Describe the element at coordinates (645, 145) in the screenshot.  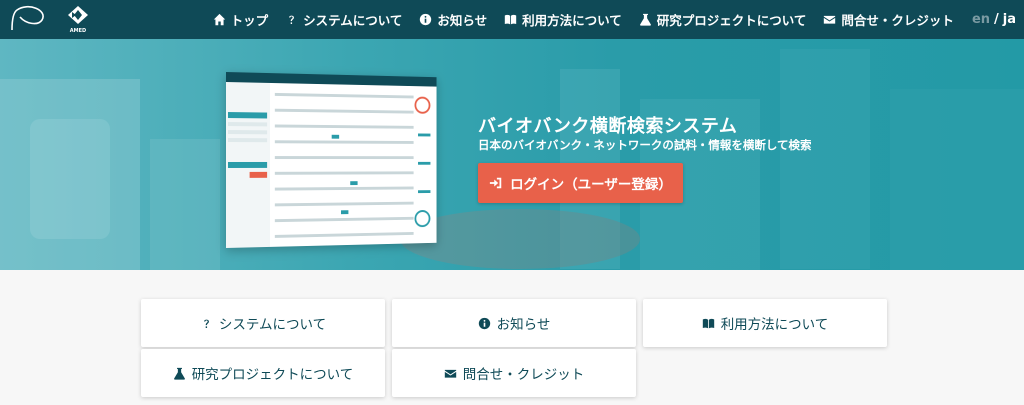
I see `hero-subtitle: 日本のバイオバンク・ネットワークの試料・情報を横断して検索` at that location.